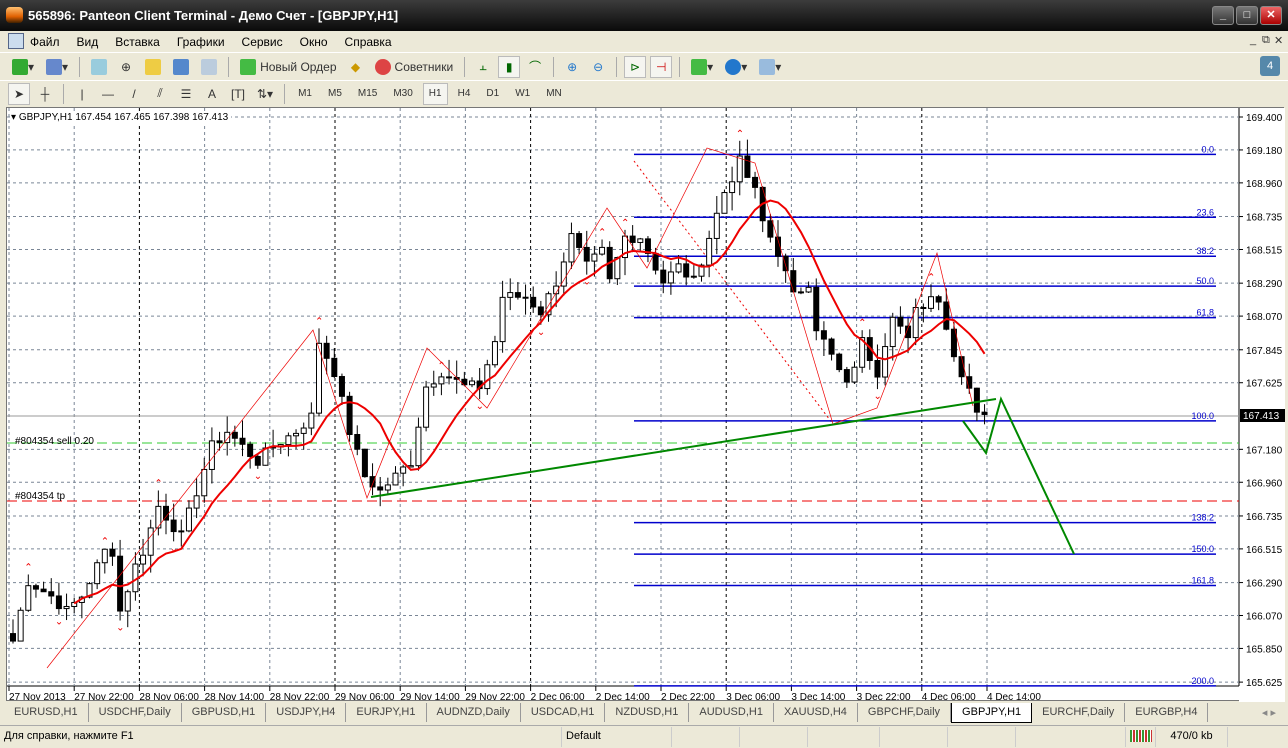  I want to click on indicators-button: ▾, so click(702, 67).